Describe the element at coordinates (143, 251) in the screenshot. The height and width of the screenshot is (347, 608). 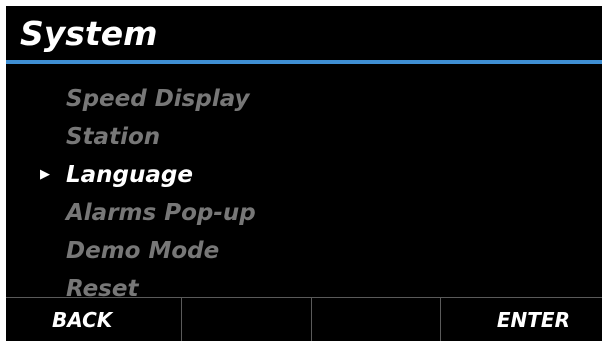
I see `menu-item-label: Demo Mode` at that location.